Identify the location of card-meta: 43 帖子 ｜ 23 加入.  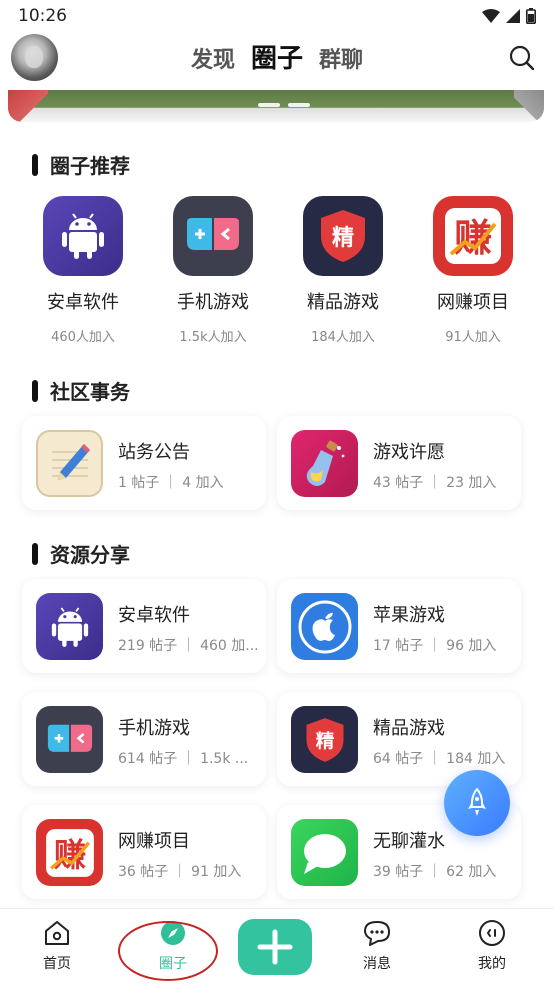
(435, 483).